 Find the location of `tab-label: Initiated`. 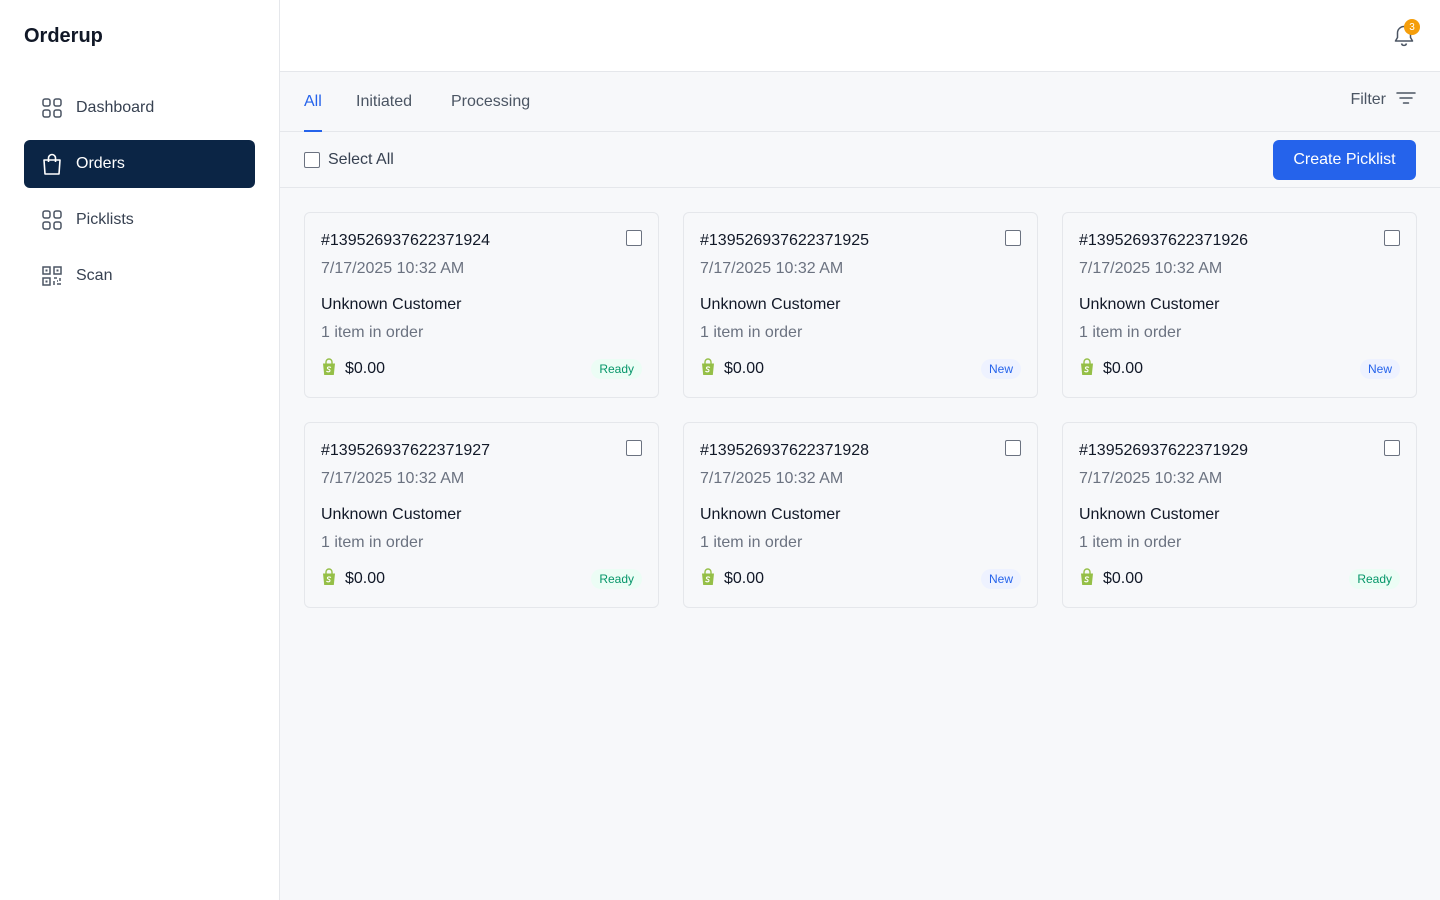

tab-label: Initiated is located at coordinates (384, 101).